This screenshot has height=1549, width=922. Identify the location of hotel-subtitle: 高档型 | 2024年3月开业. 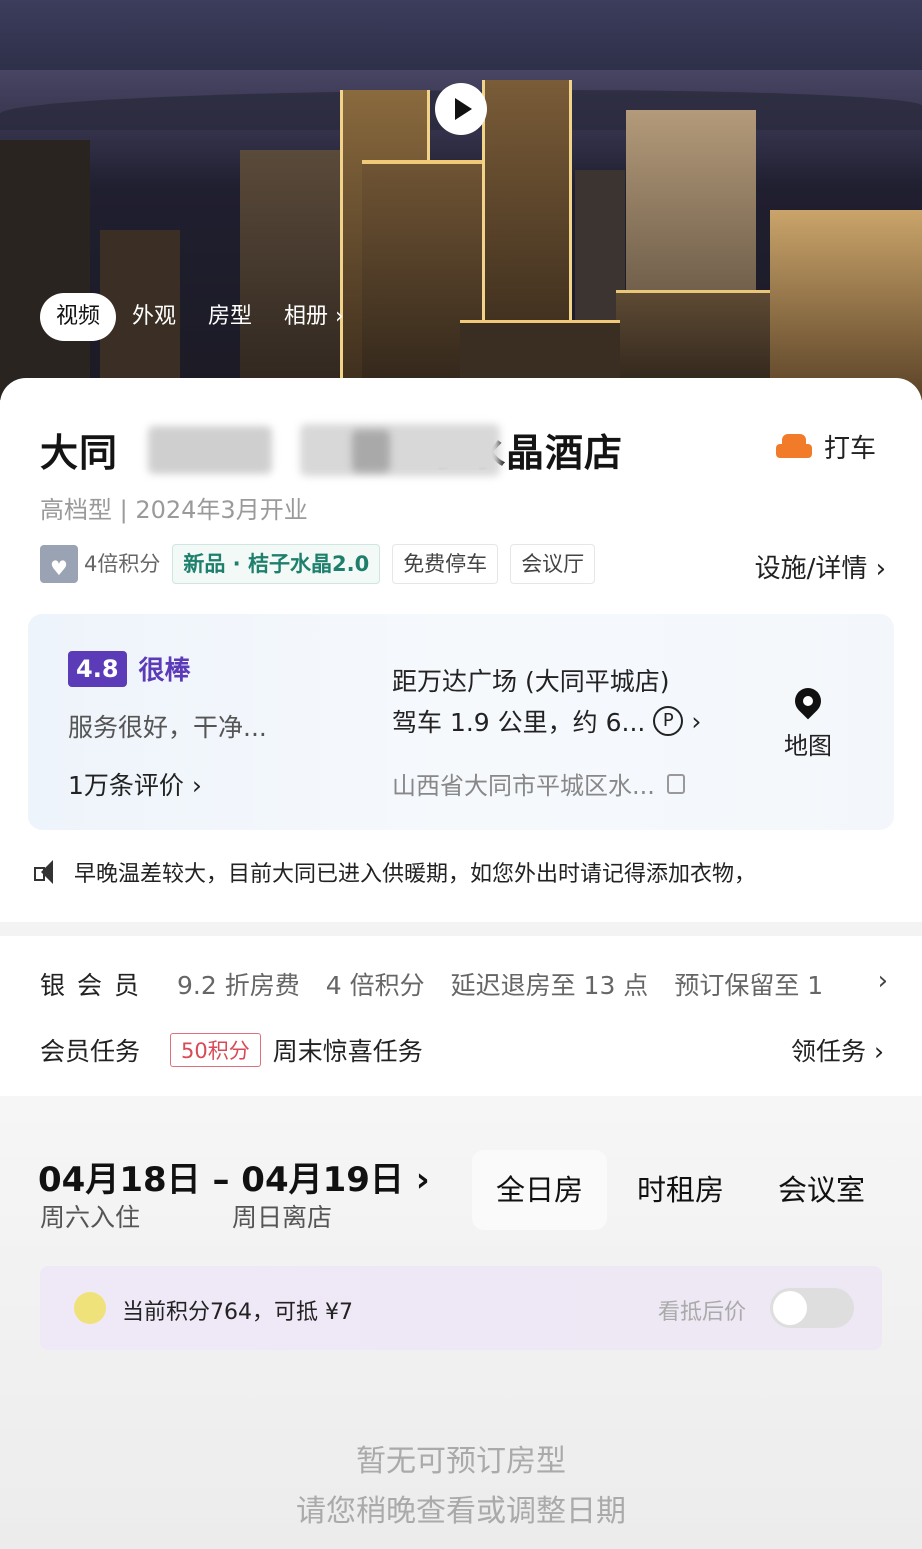
(174, 510).